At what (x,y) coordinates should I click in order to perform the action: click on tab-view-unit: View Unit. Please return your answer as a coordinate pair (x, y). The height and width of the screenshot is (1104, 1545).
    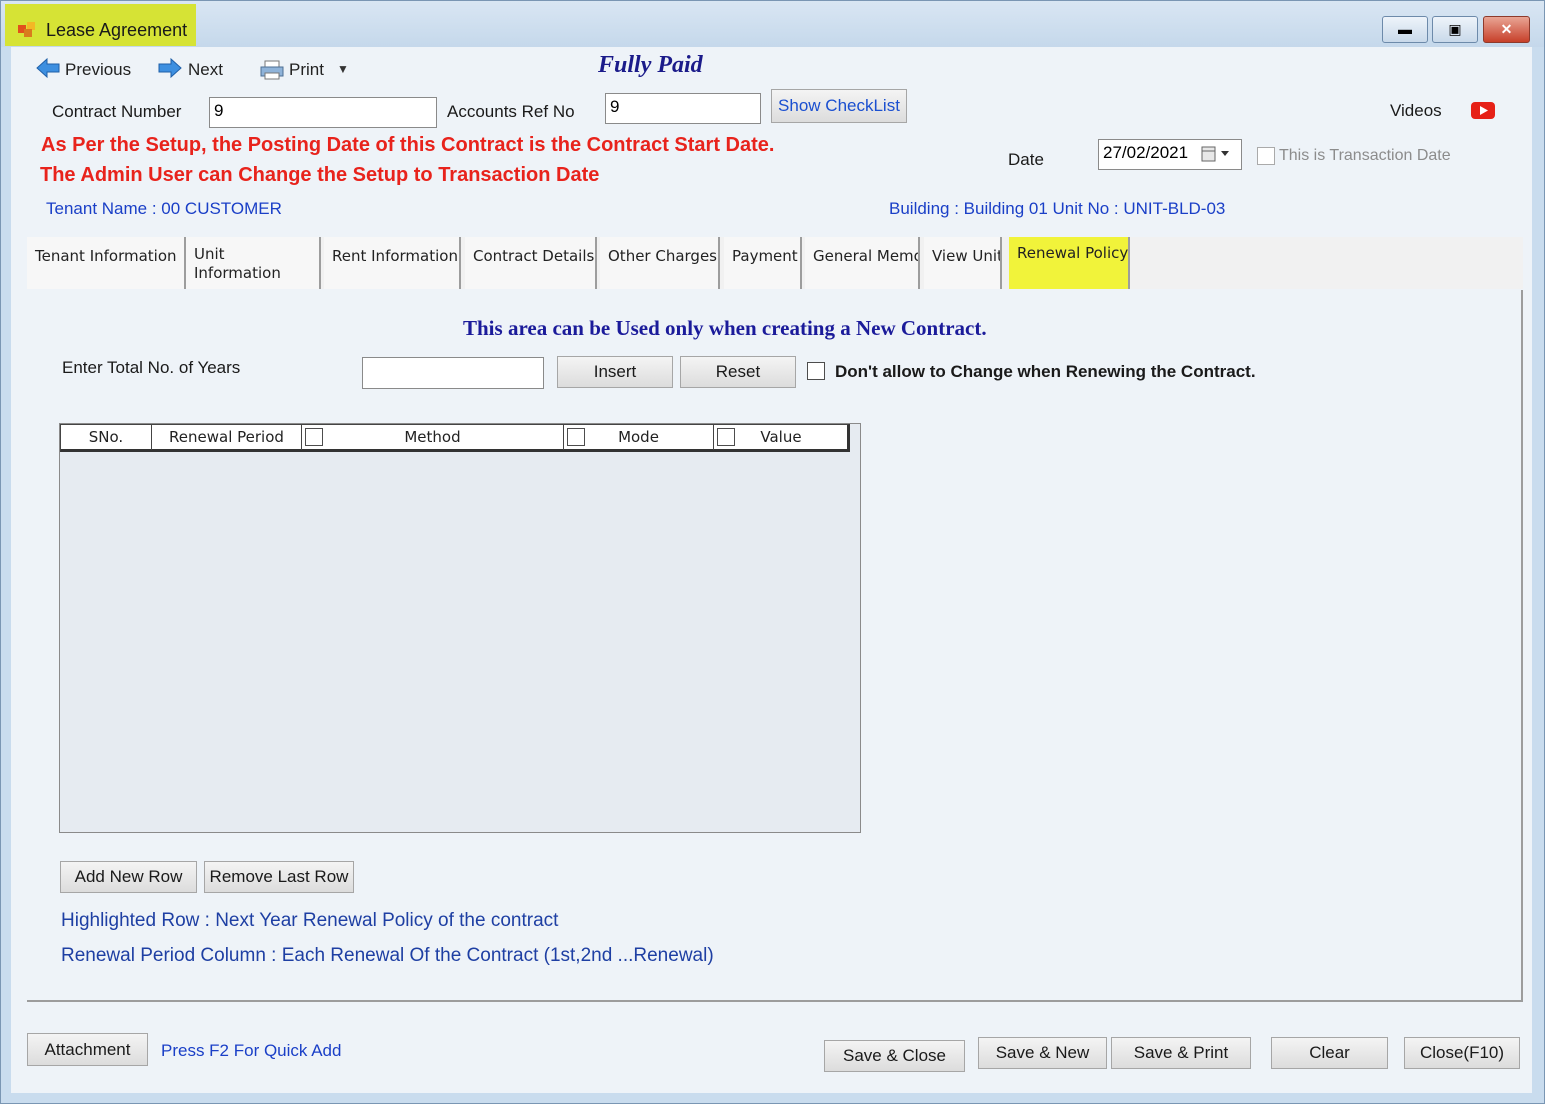
    Looking at the image, I should click on (963, 263).